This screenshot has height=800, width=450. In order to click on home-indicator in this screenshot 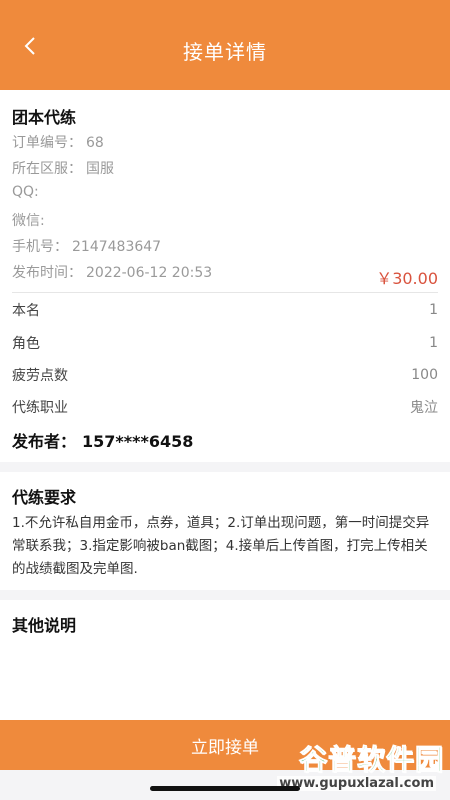, I will do `click(225, 788)`.